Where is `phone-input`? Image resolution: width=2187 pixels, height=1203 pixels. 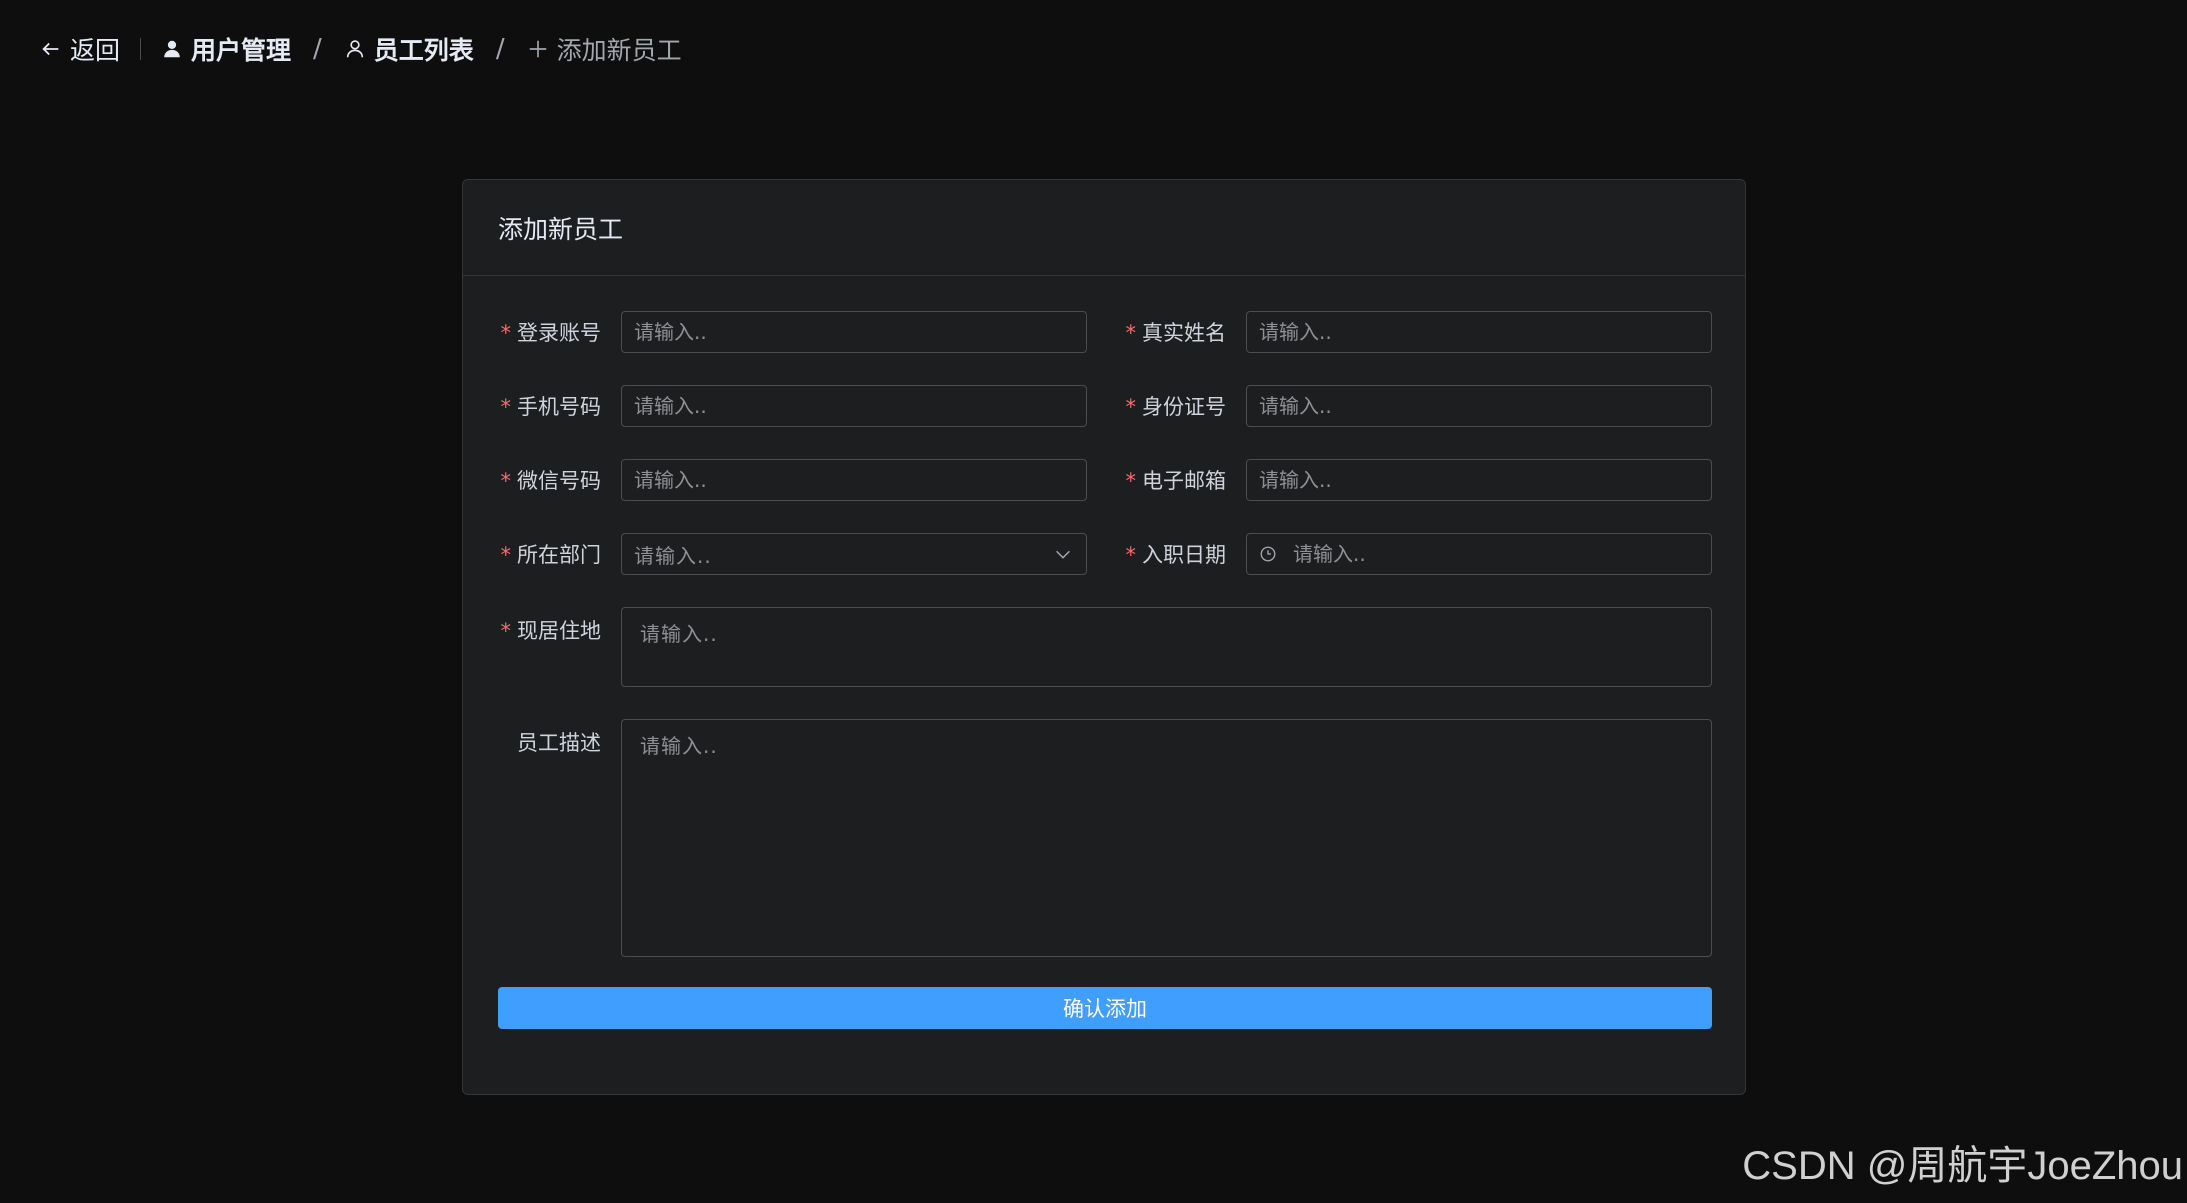 phone-input is located at coordinates (854, 406).